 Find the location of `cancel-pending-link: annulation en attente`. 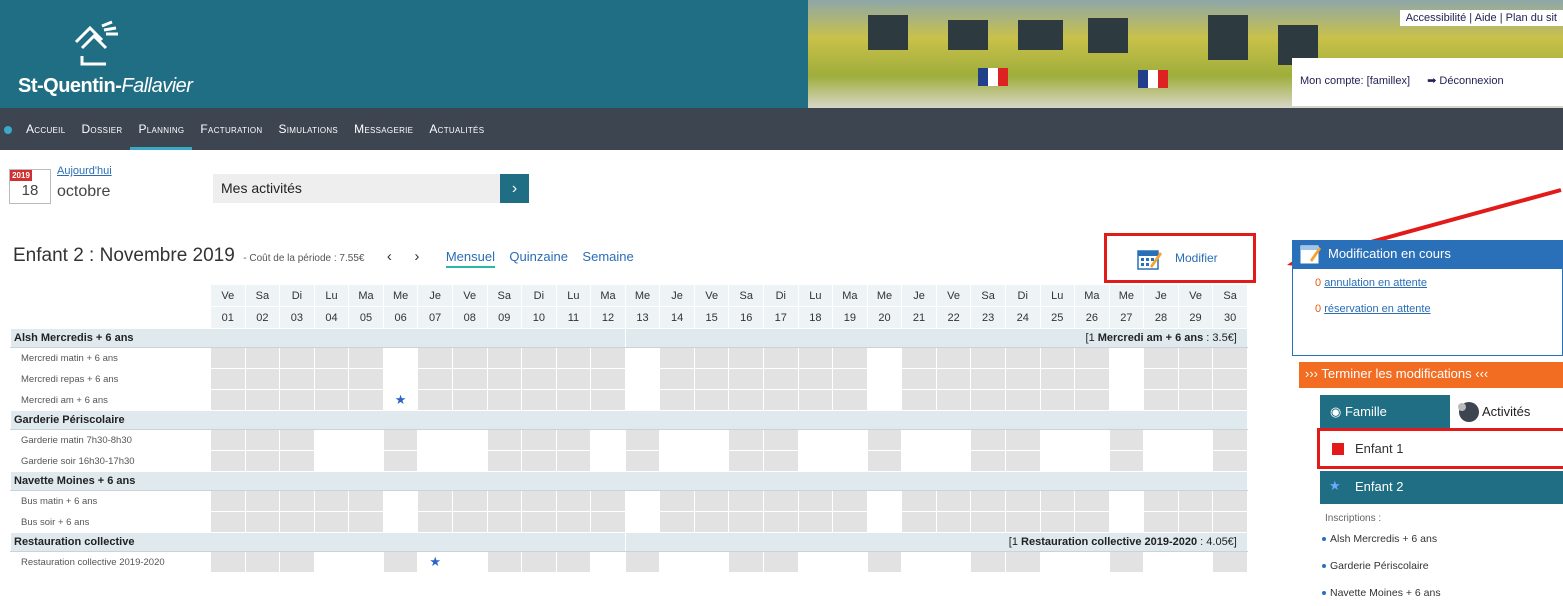

cancel-pending-link: annulation en attente is located at coordinates (1375, 283).